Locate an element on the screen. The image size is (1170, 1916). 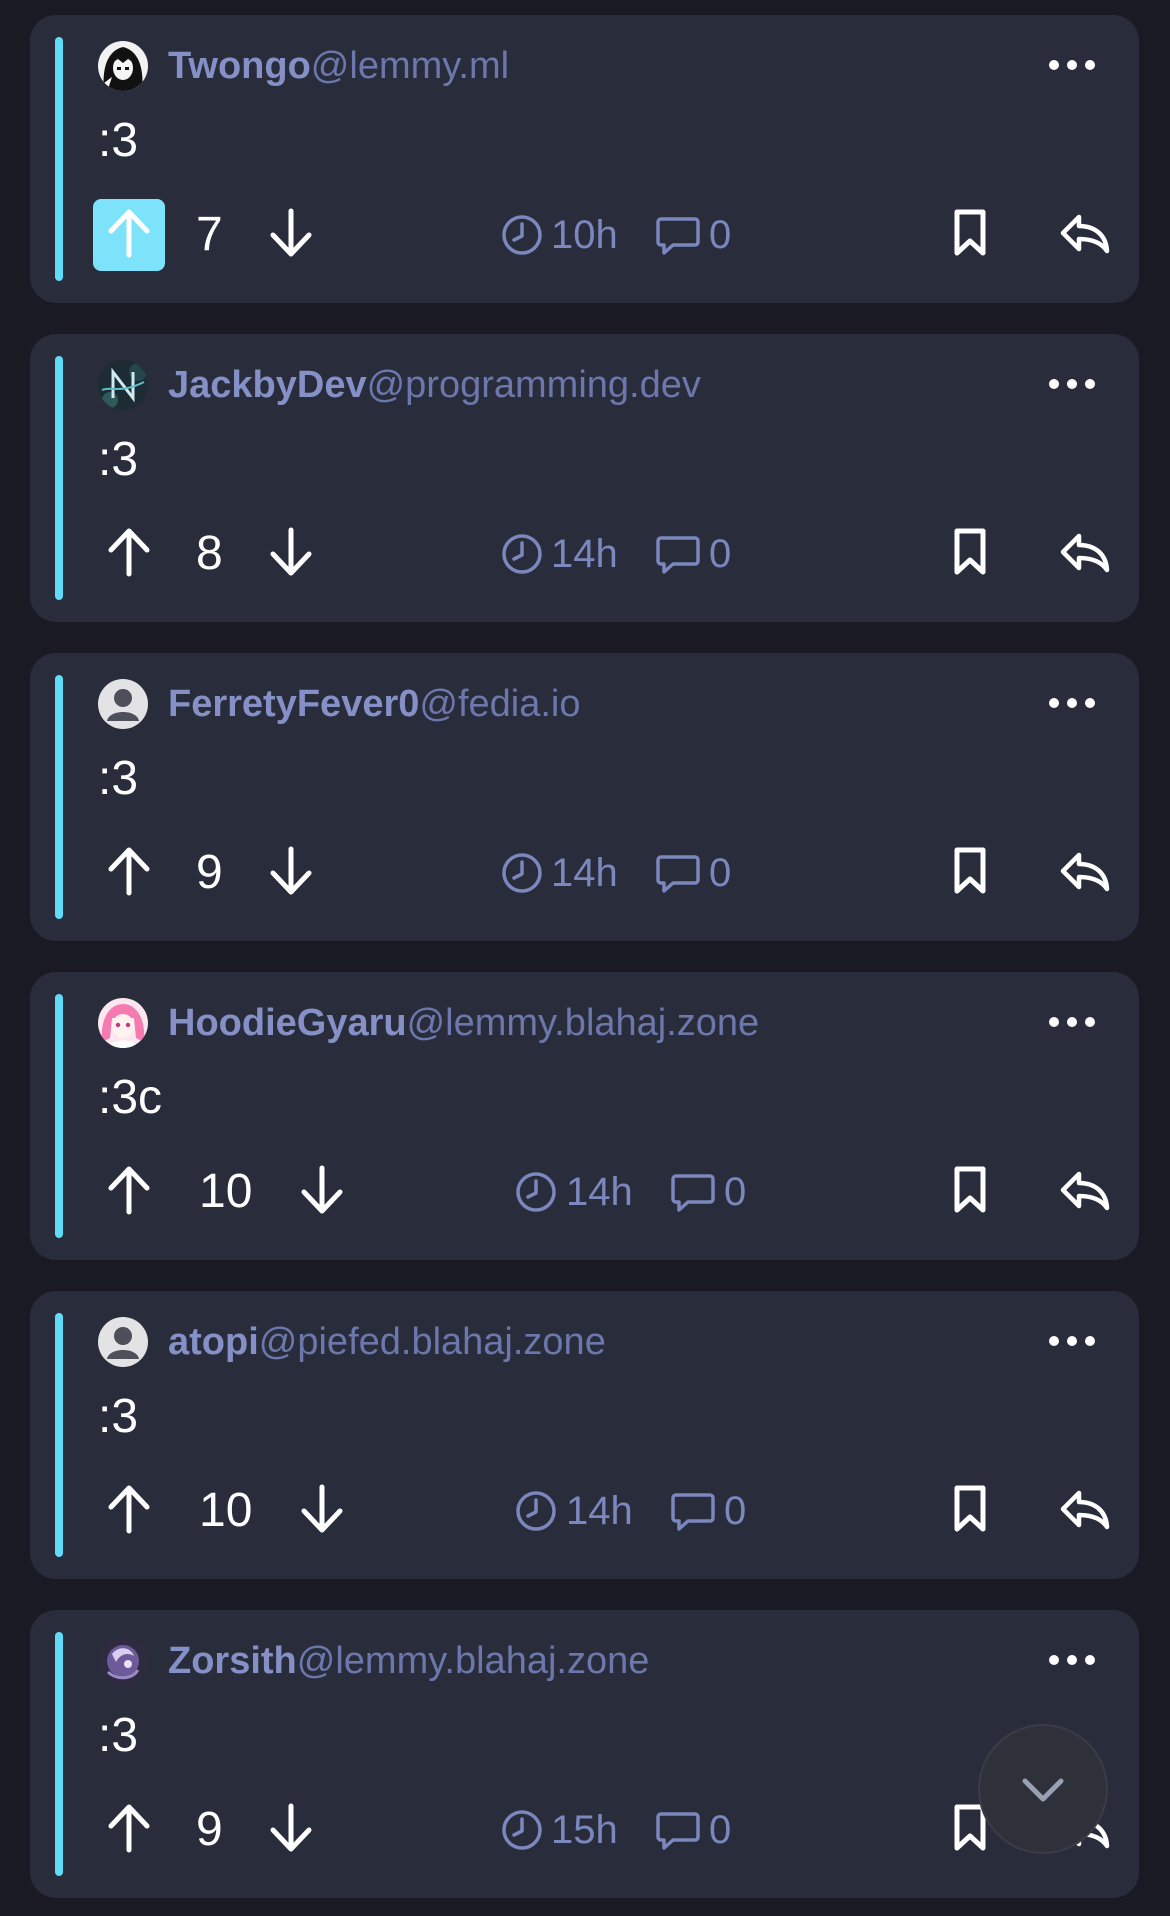
comment-age: 10h is located at coordinates (584, 235).